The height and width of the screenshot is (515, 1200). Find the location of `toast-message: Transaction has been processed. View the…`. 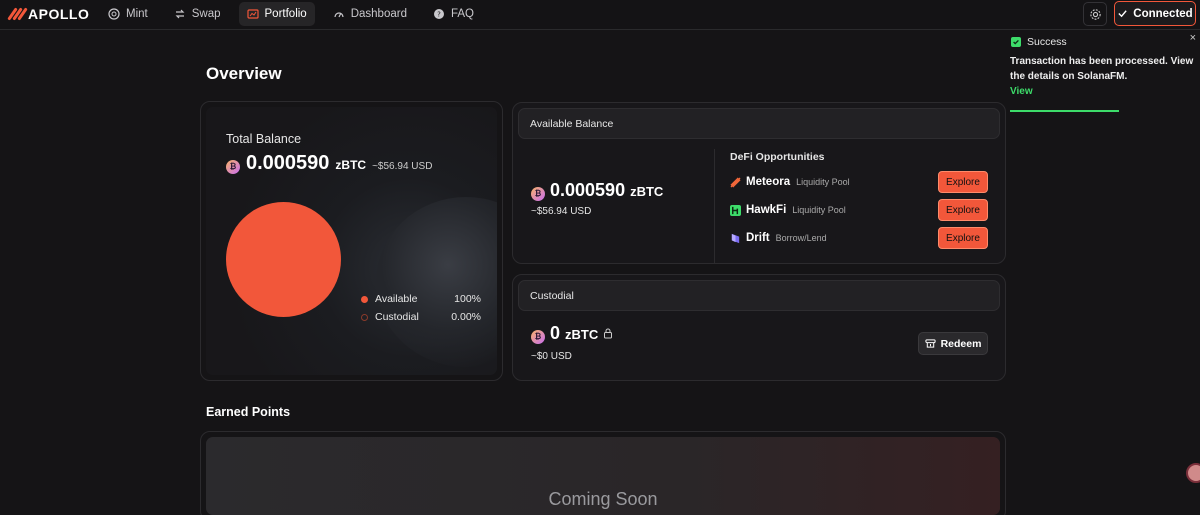

toast-message: Transaction has been processed. View the… is located at coordinates (1102, 69).